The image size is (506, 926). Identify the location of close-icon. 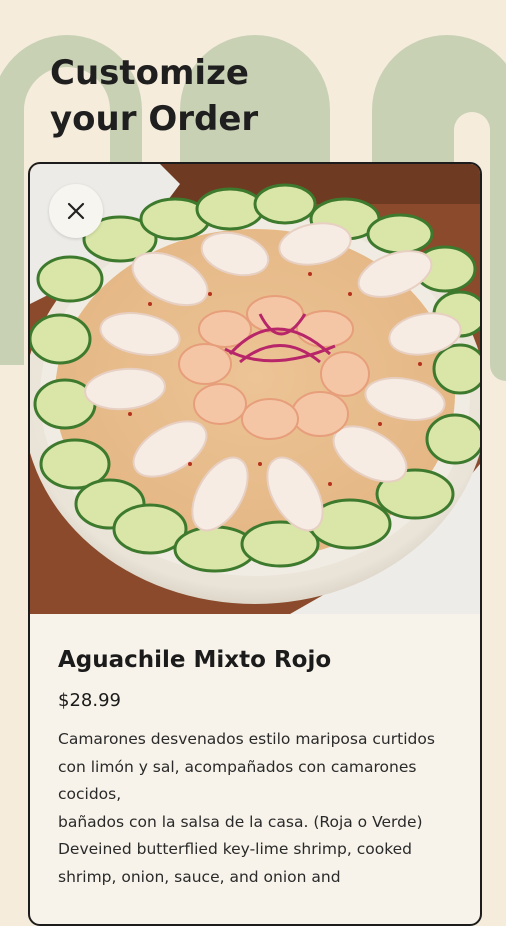
(76, 211).